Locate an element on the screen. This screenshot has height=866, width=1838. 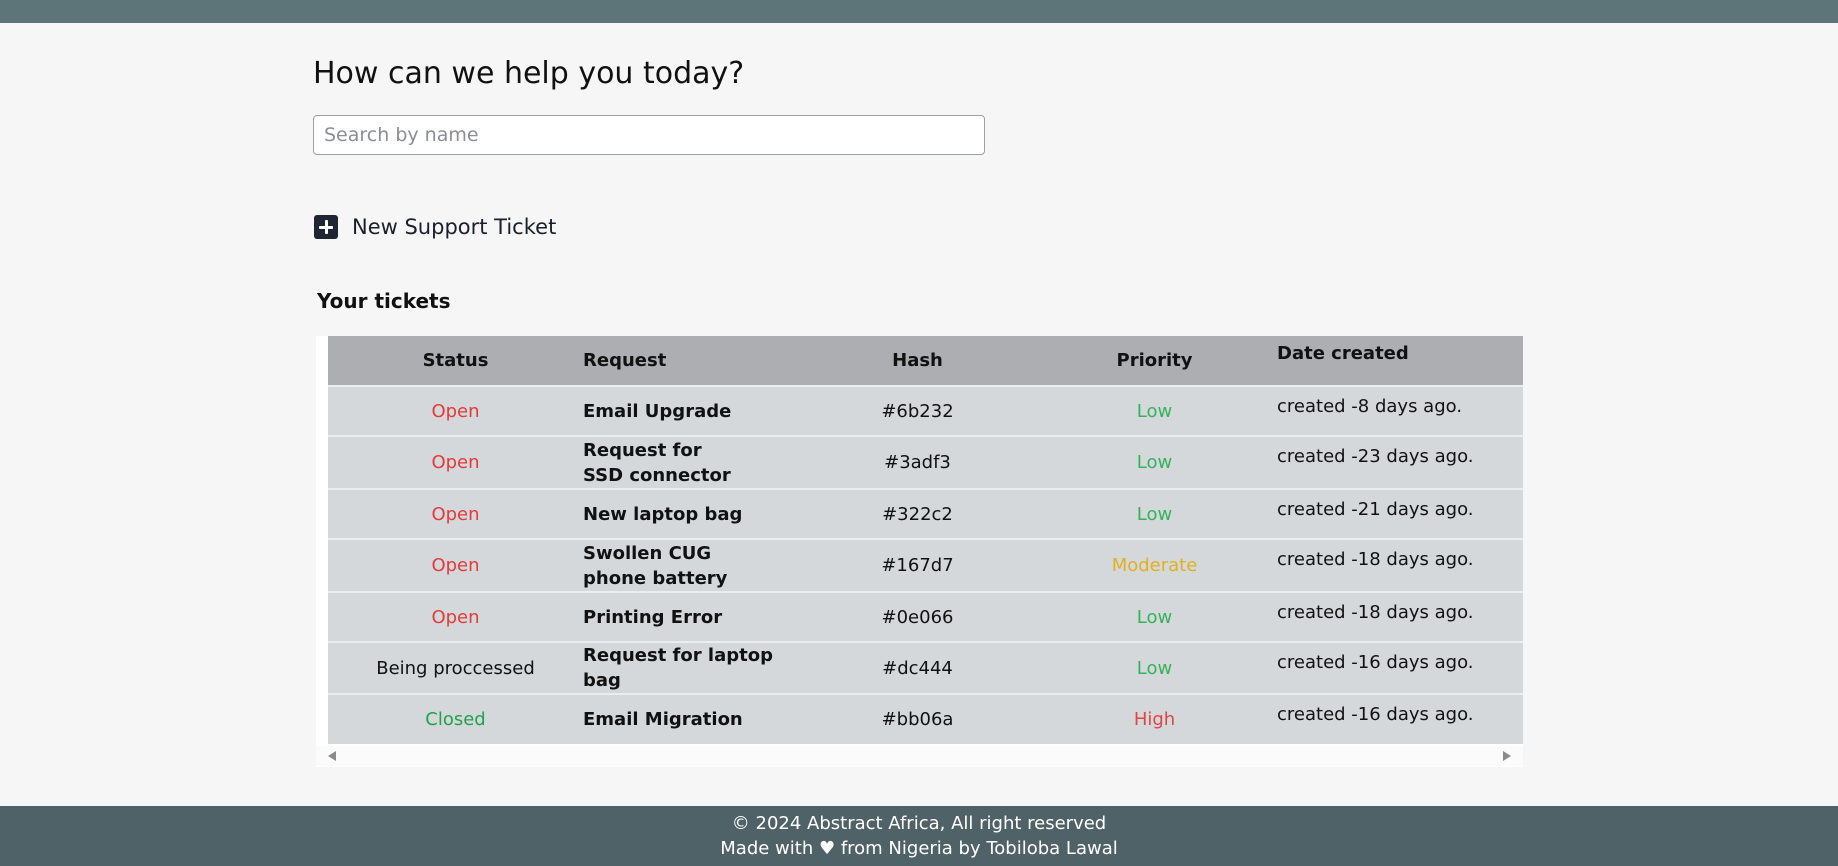
new-support-ticket-button: New Support Ticket is located at coordinates (435, 227).